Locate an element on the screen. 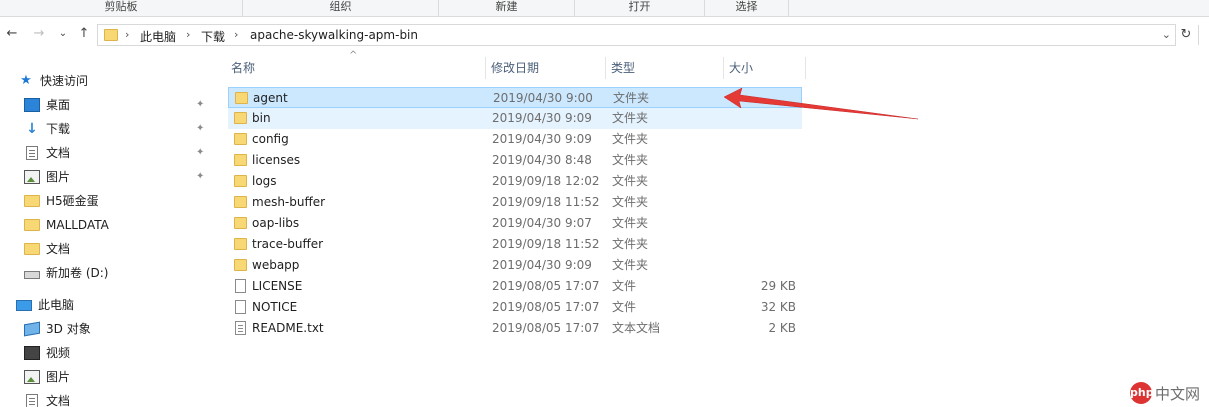 Image resolution: width=1209 pixels, height=407 pixels. file-date: 2019/08/05 17:07 is located at coordinates (546, 328).